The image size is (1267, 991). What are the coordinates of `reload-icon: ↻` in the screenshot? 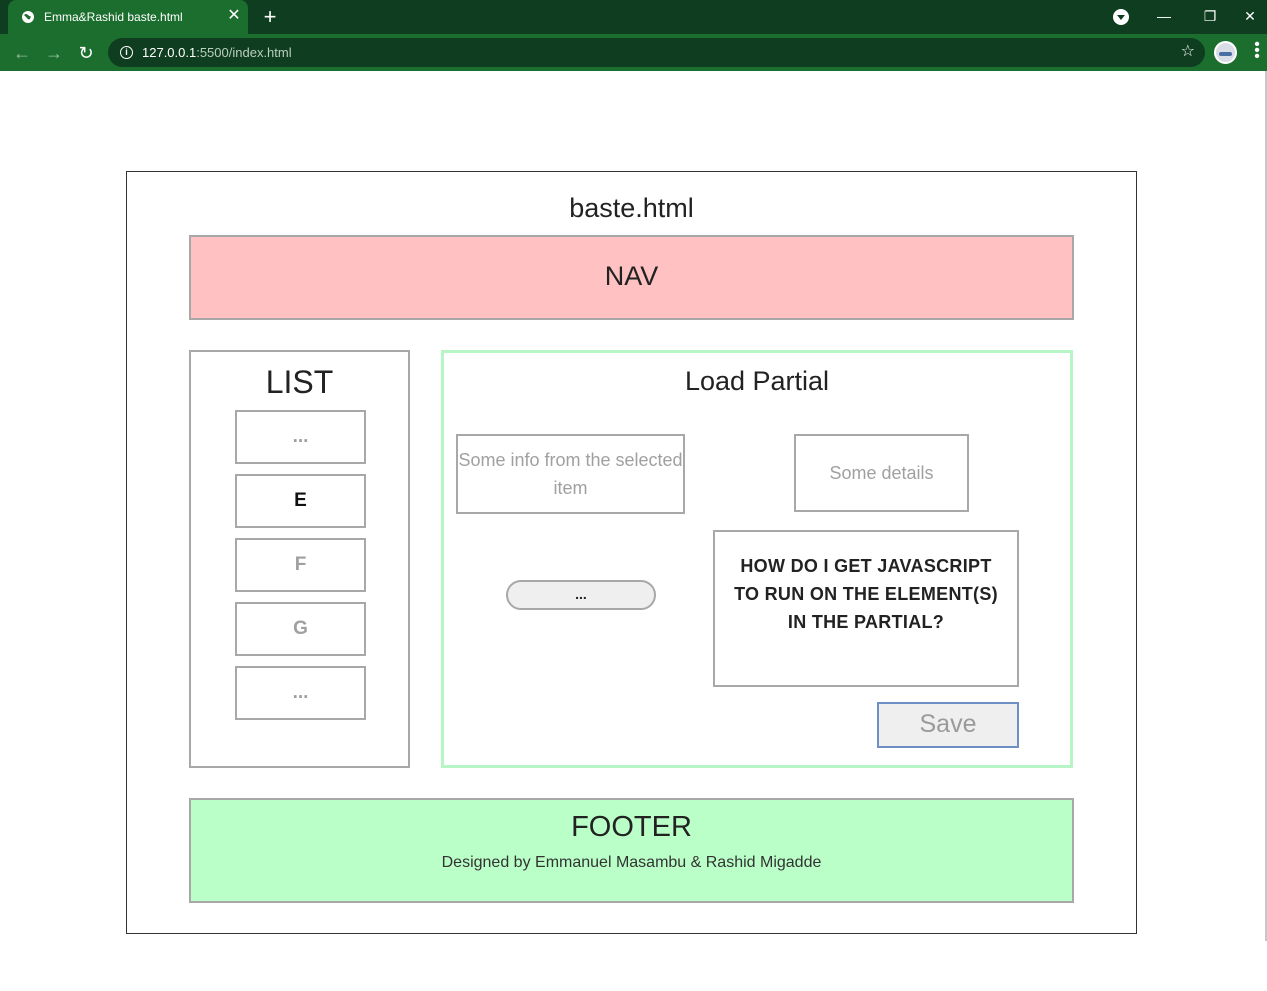 It's located at (86, 53).